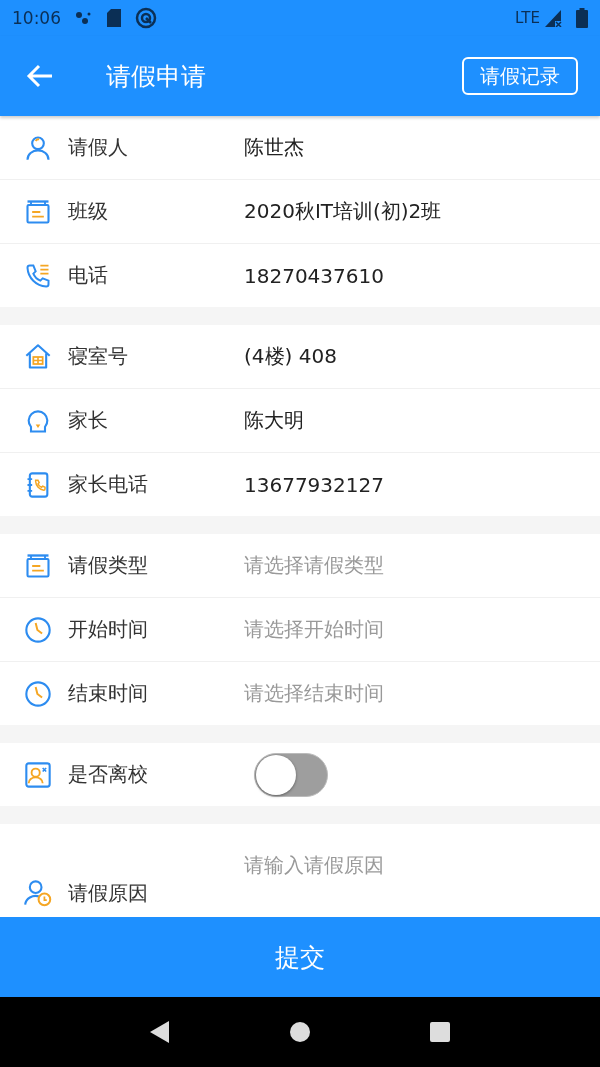  I want to click on field-value: 18270437610, so click(314, 275).